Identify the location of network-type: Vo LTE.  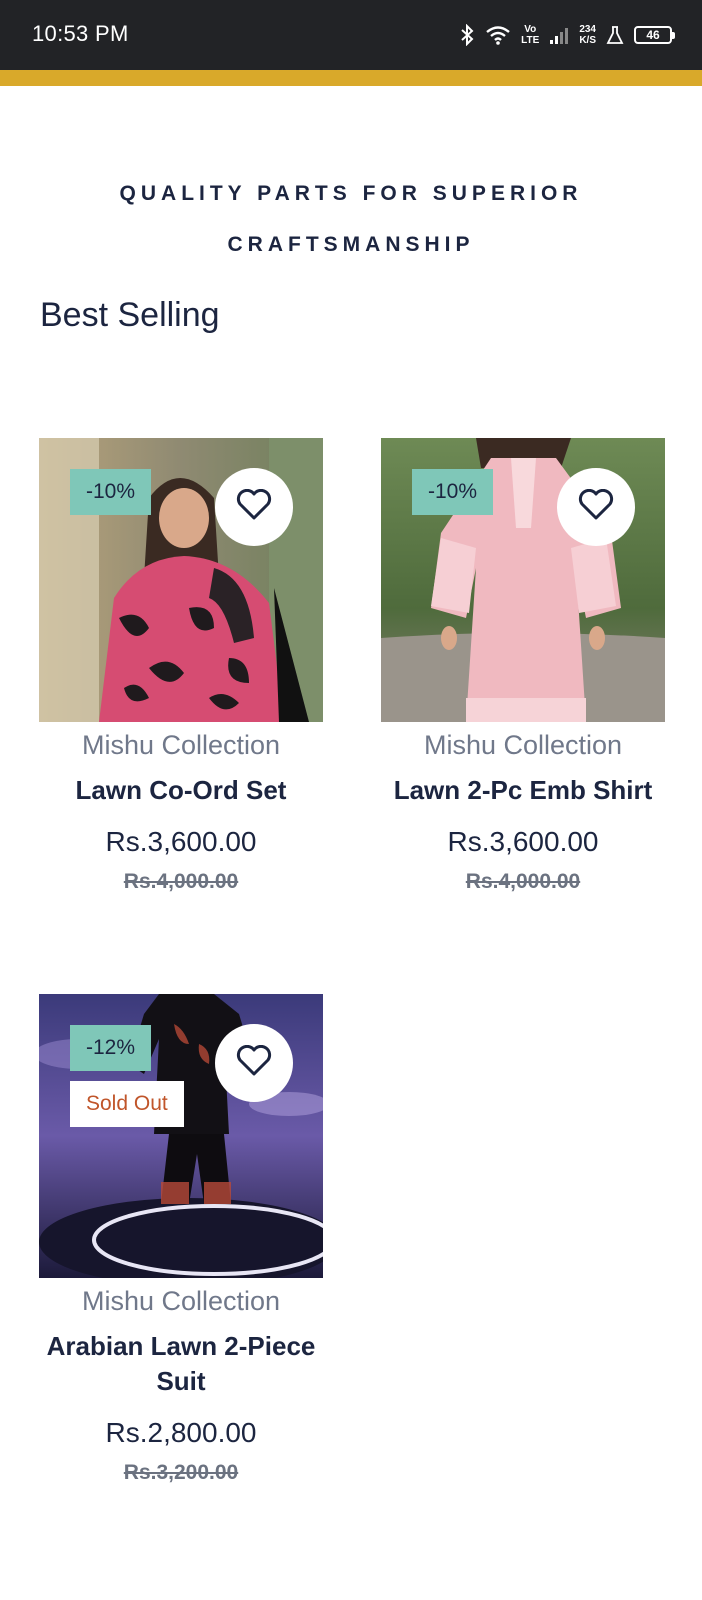
(530, 35).